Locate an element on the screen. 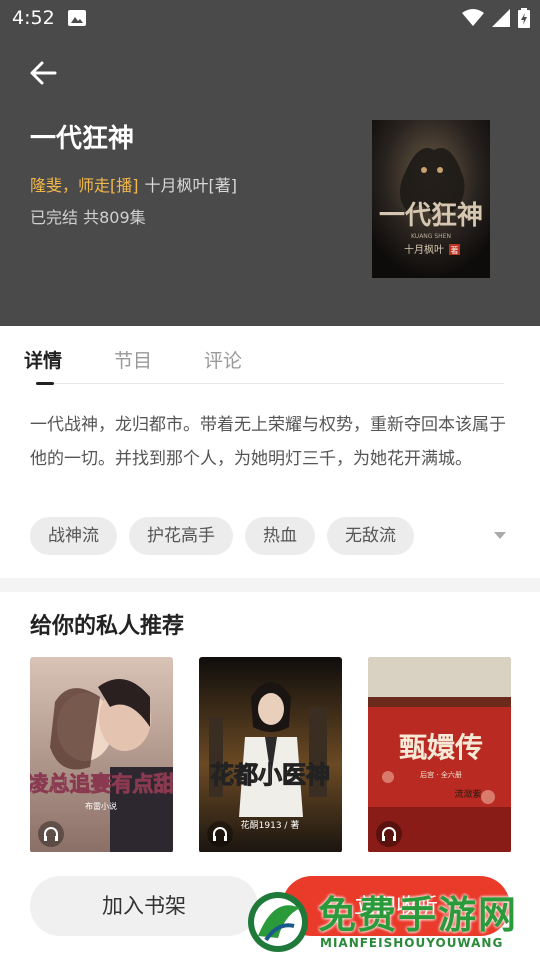 The width and height of the screenshot is (540, 960). add-to-shelf-button: 加入书架 is located at coordinates (144, 906).